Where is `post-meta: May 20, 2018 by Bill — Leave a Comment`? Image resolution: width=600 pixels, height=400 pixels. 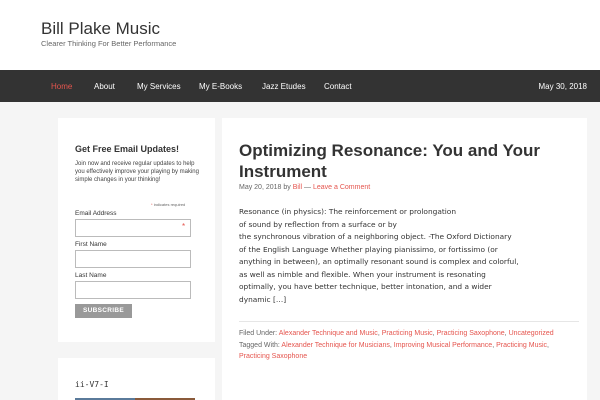
post-meta: May 20, 2018 by Bill — Leave a Comment is located at coordinates (304, 187).